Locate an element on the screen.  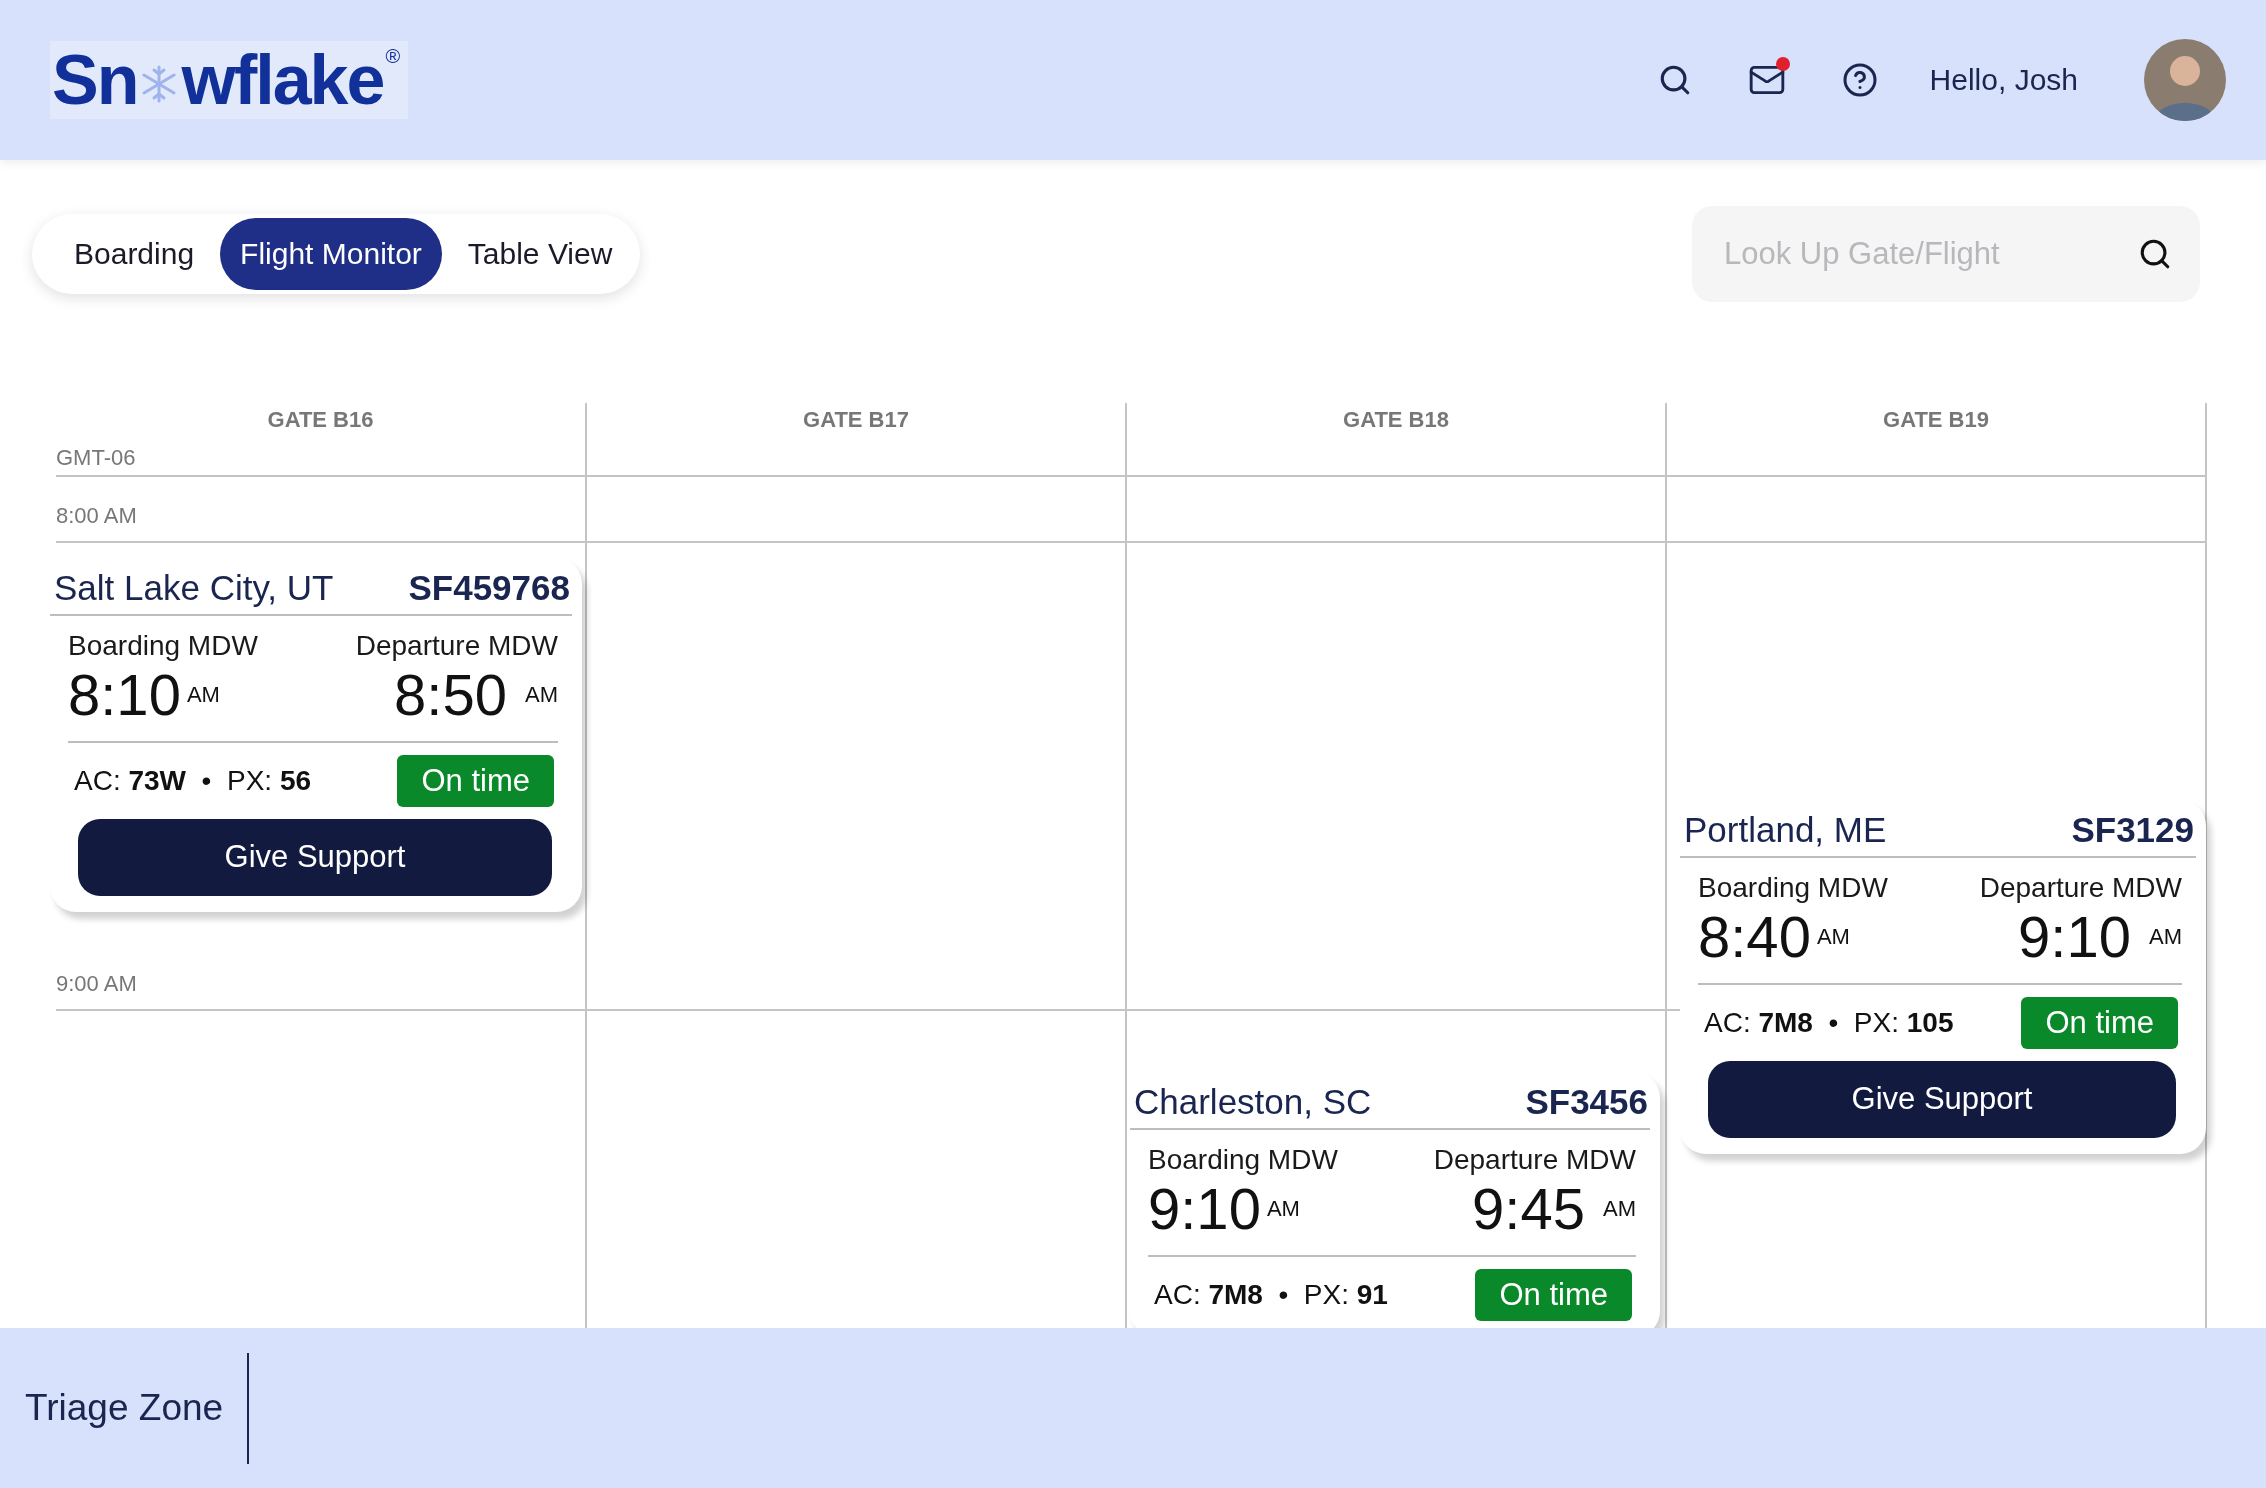
help-icon is located at coordinates (1859, 80).